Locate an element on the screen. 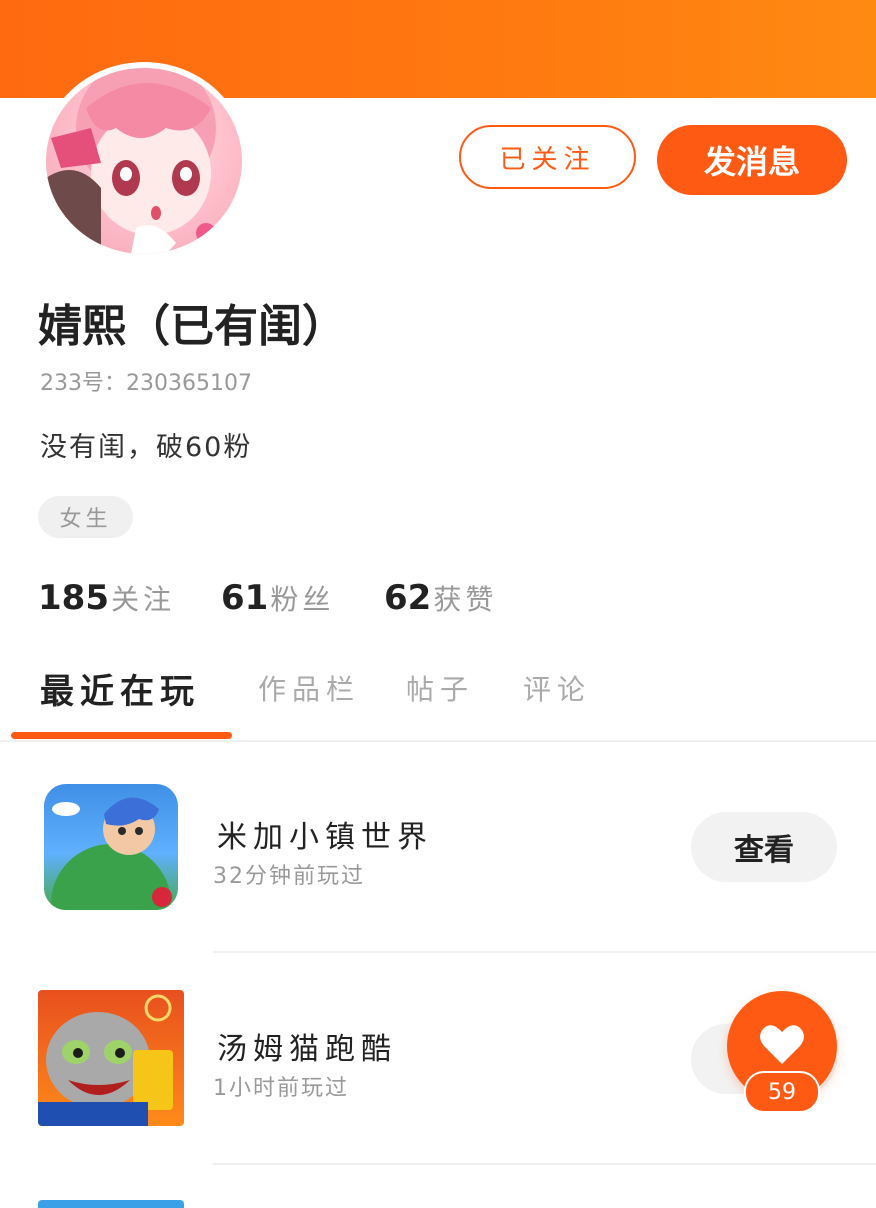 This screenshot has width=876, height=1208. game-last-played: 1小时前玩过 is located at coordinates (281, 1088).